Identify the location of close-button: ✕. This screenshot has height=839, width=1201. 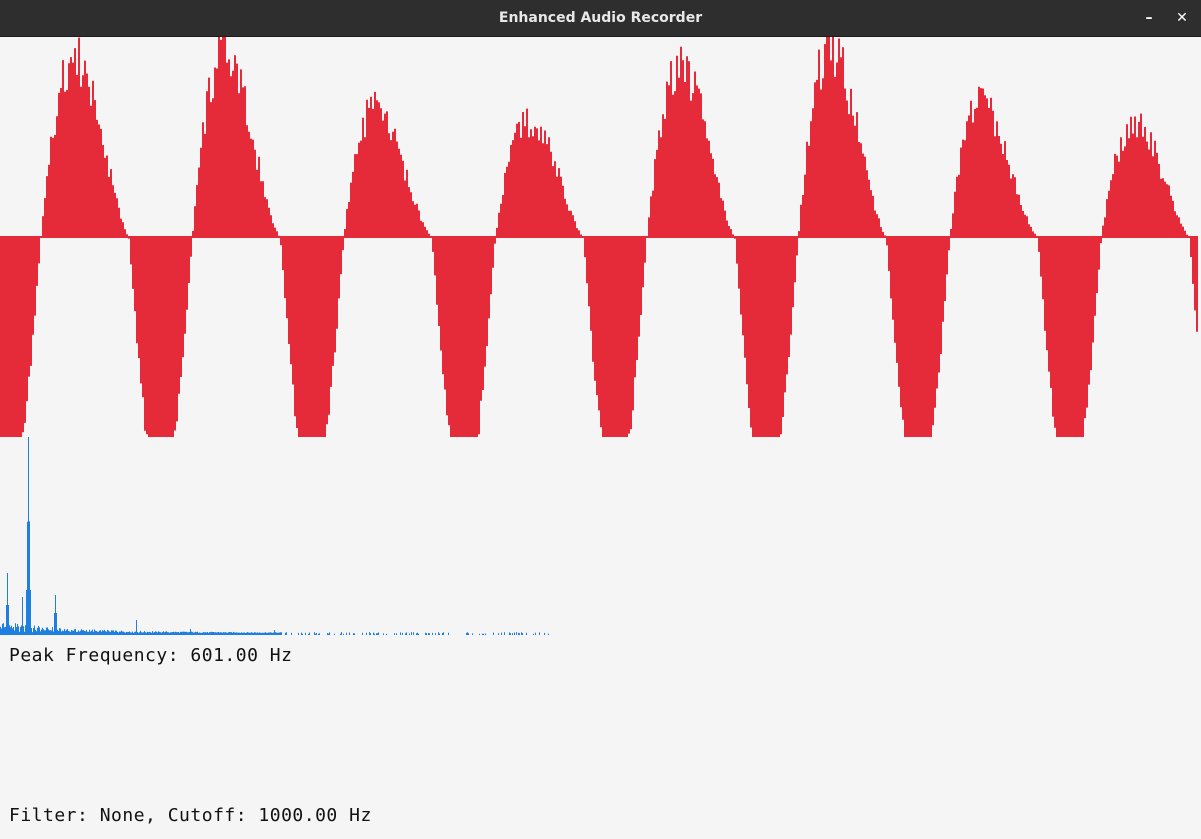
(1182, 18).